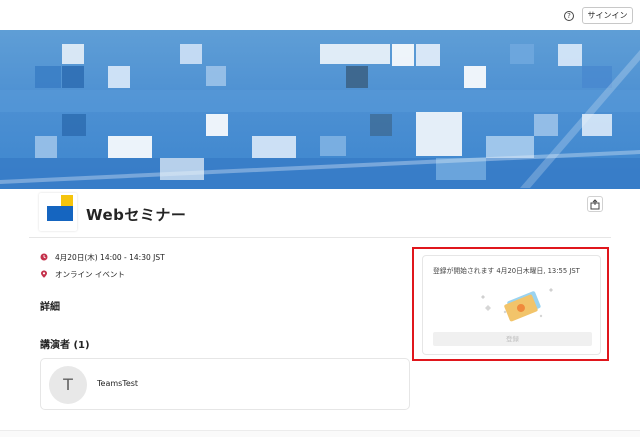 This screenshot has width=640, height=437. I want to click on avatar: T, so click(68, 385).